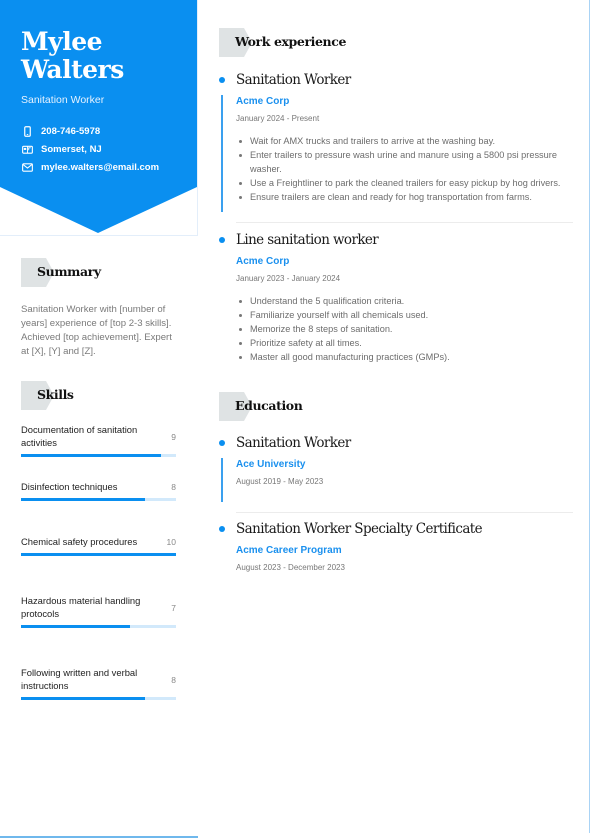 This screenshot has width=594, height=838. What do you see at coordinates (63, 100) in the screenshot?
I see `job-title: Sanitation Worker` at bounding box center [63, 100].